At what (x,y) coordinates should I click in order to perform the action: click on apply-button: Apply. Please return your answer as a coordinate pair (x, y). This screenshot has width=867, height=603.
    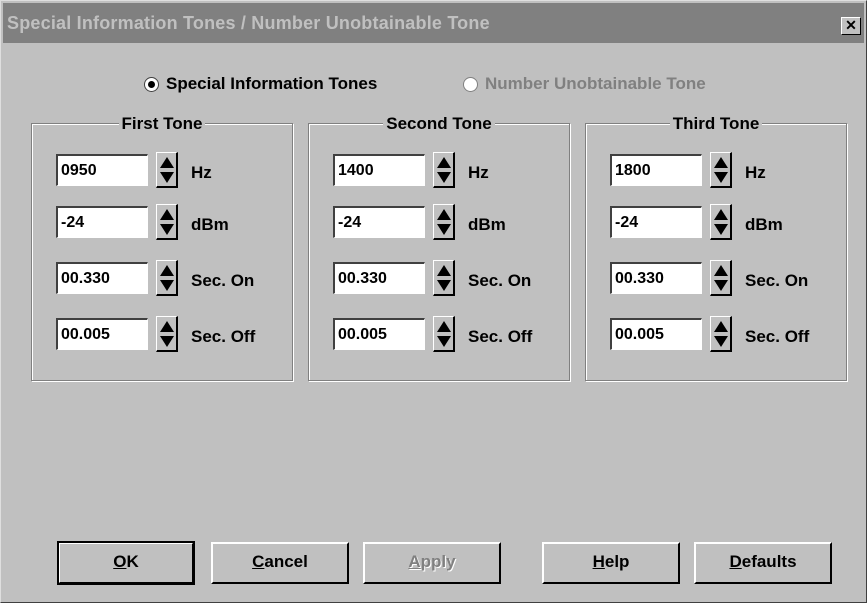
    Looking at the image, I should click on (432, 563).